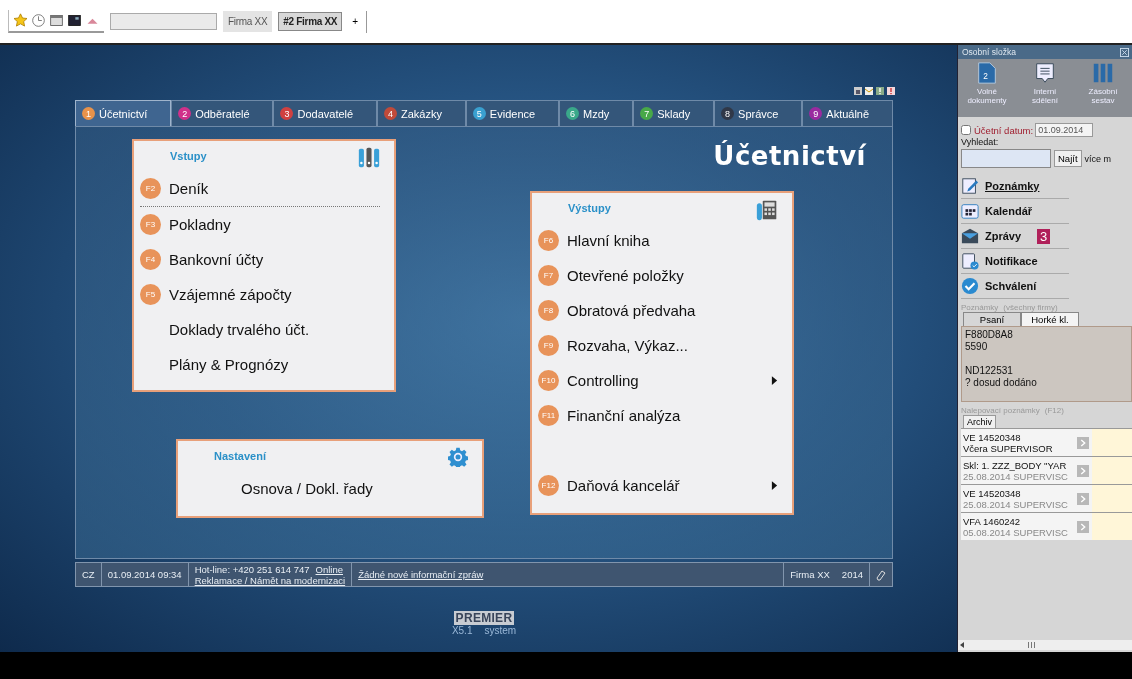 The width and height of the screenshot is (1132, 679). Describe the element at coordinates (310, 21) in the screenshot. I see `company-tab: #2 Firma XX` at that location.